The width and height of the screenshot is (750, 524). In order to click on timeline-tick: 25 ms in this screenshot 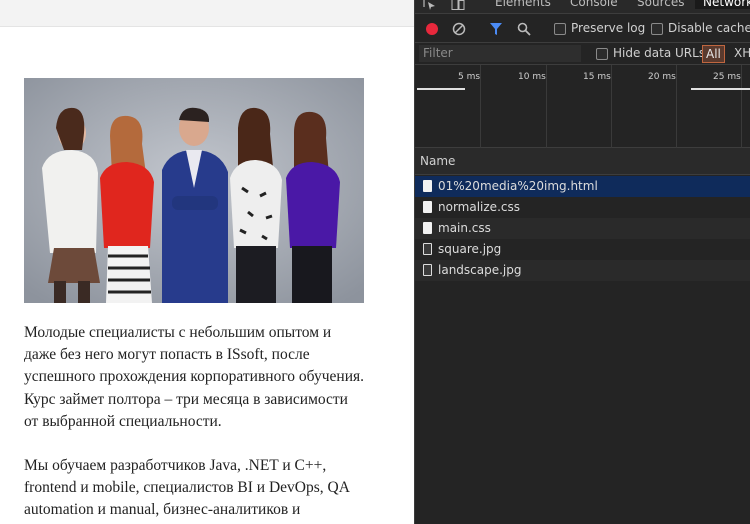, I will do `click(727, 77)`.